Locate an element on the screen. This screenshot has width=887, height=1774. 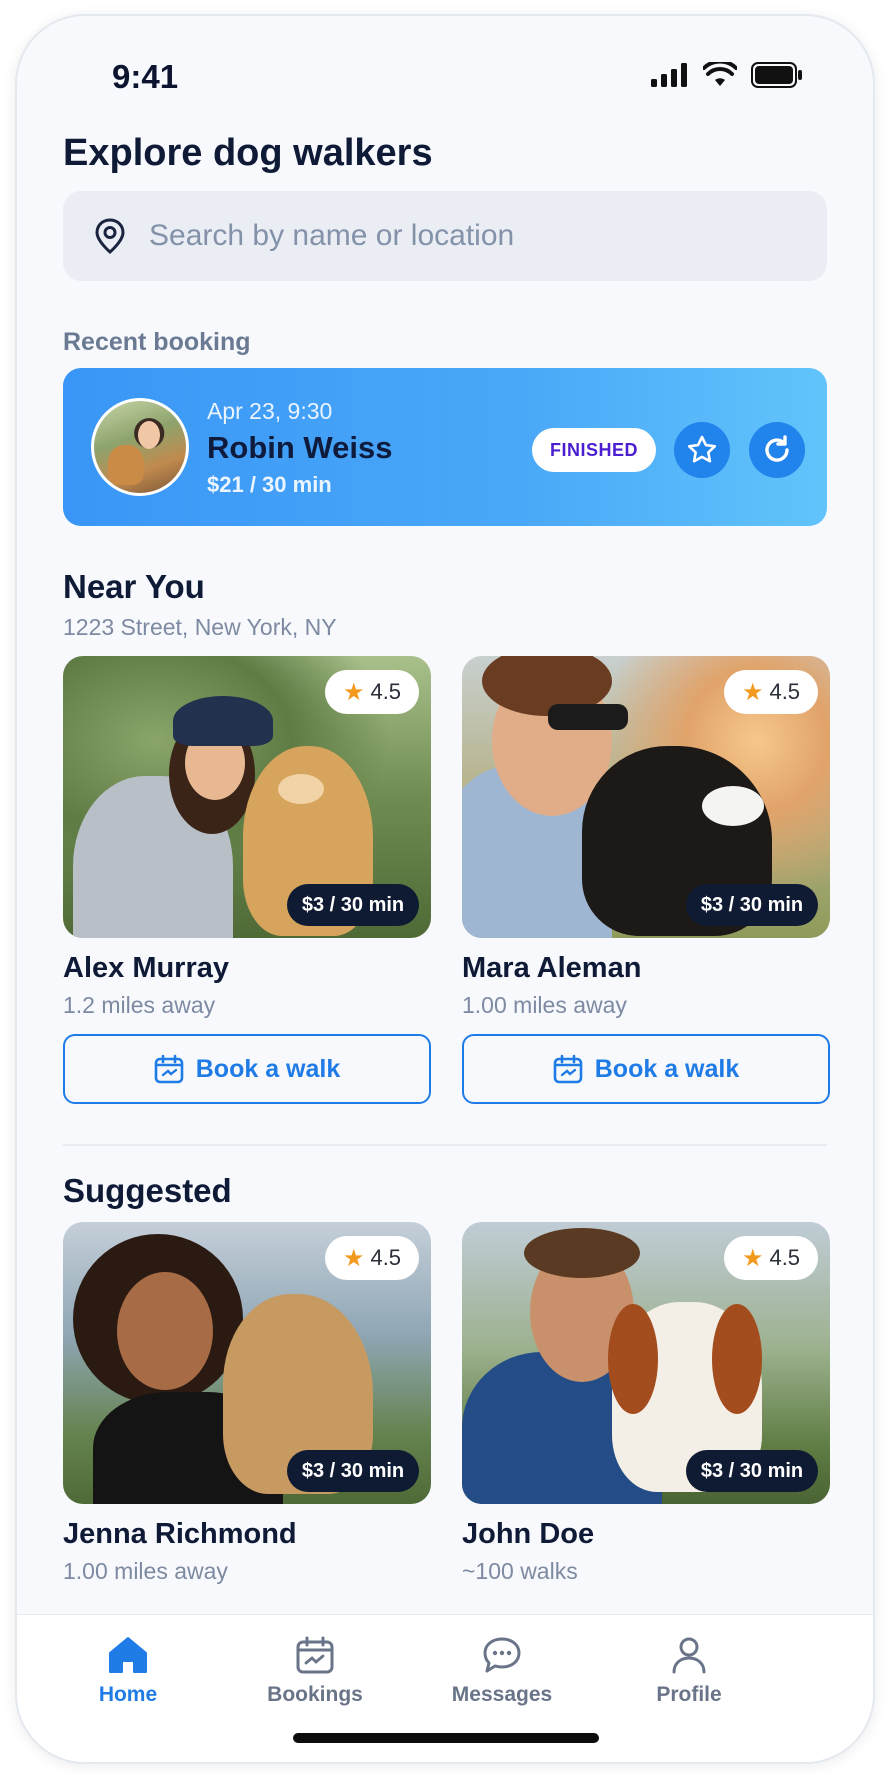
star-icon is located at coordinates (702, 449).